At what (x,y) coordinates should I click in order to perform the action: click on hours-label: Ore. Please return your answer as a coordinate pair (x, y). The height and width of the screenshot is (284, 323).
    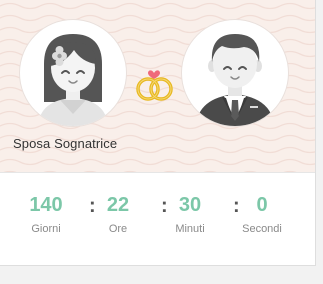
    Looking at the image, I should click on (118, 229).